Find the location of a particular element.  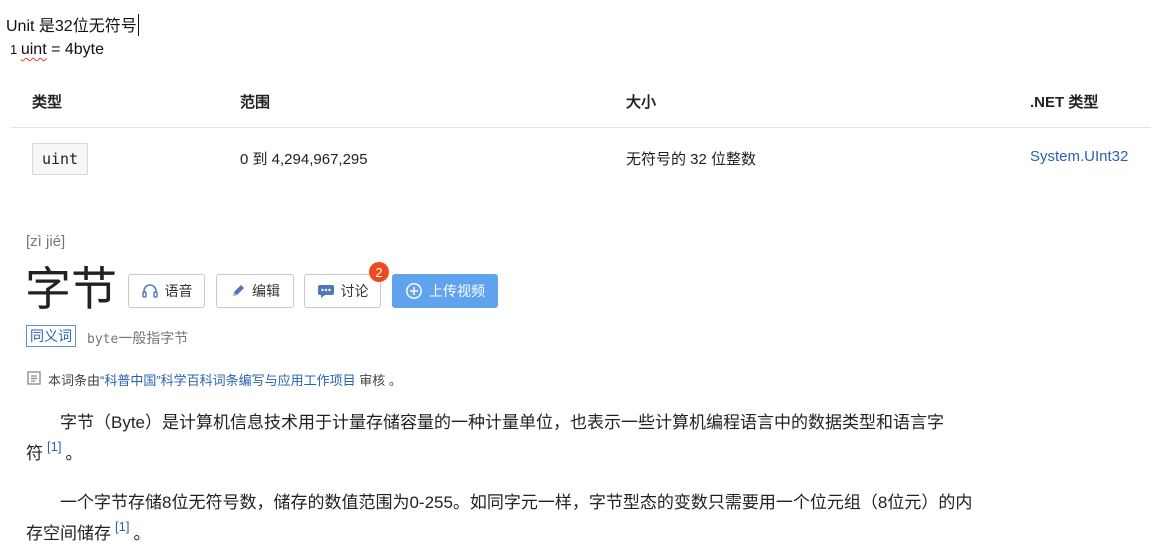

audio-button: 语音 is located at coordinates (166, 291).